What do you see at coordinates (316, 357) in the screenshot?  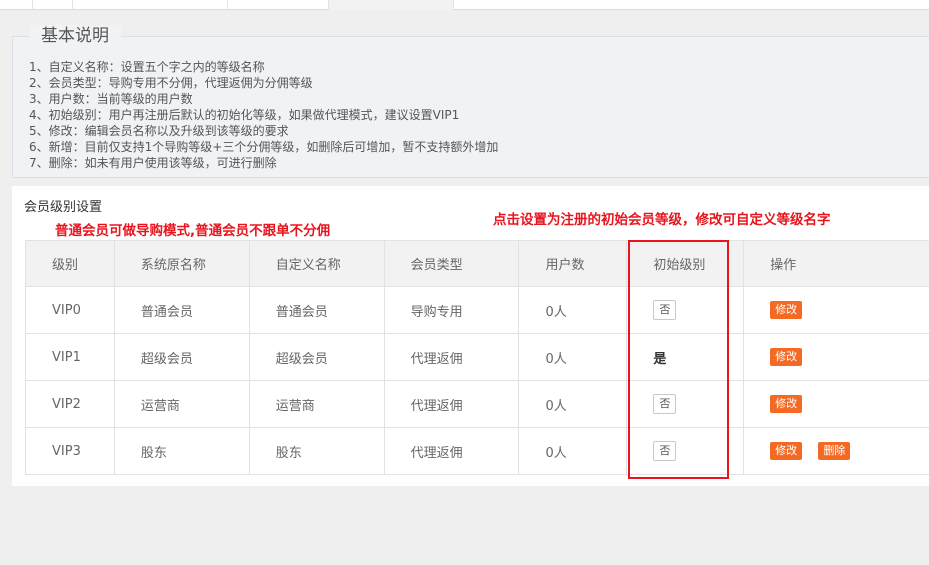 I see `cell-custom-name: 超级会员` at bounding box center [316, 357].